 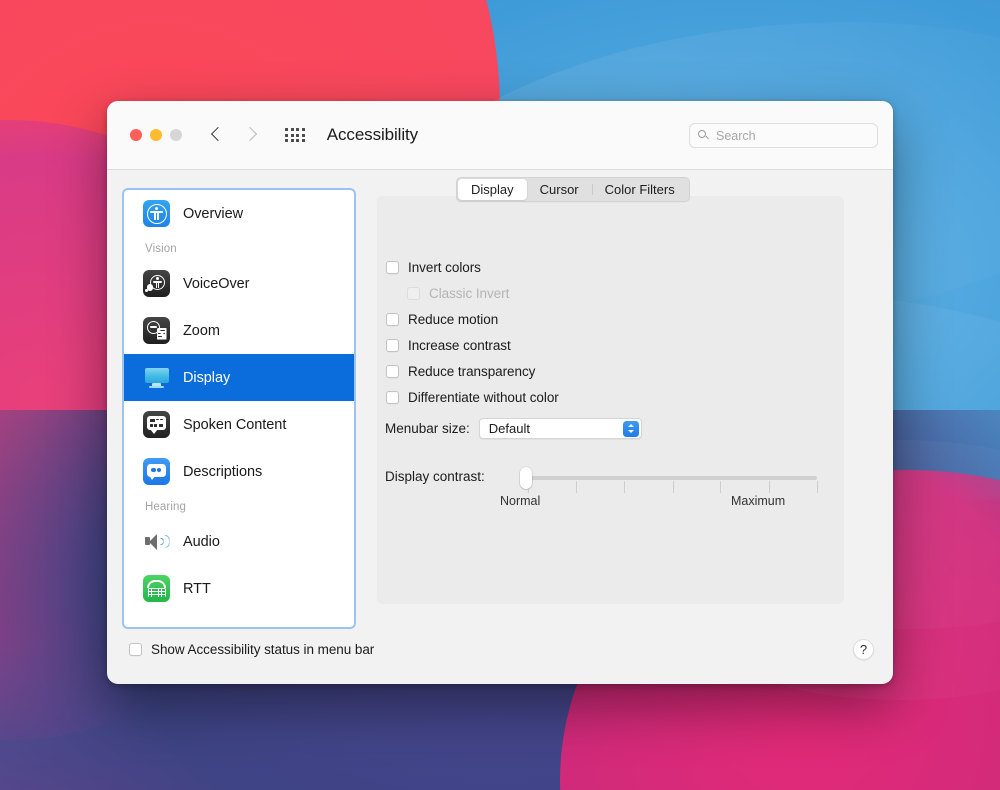 I want to click on checkbox-row-increase-contrast: Increase contrast, so click(x=472, y=345).